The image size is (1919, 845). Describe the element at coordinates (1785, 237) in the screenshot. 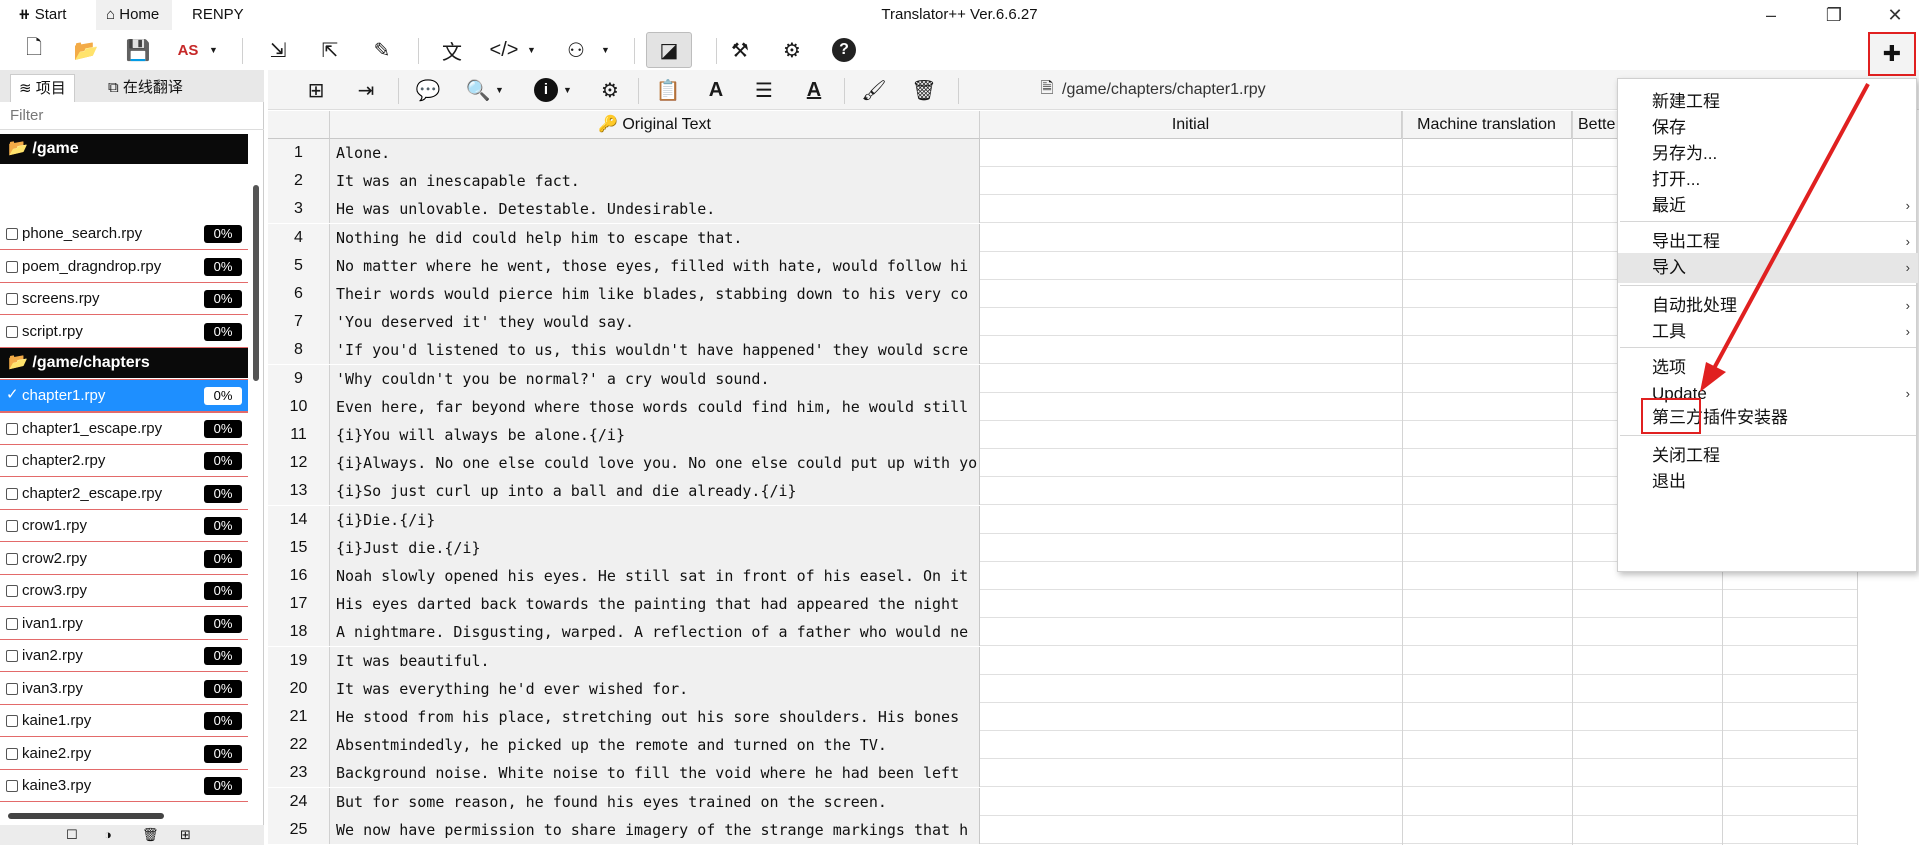

I see `annotation-arrow` at that location.